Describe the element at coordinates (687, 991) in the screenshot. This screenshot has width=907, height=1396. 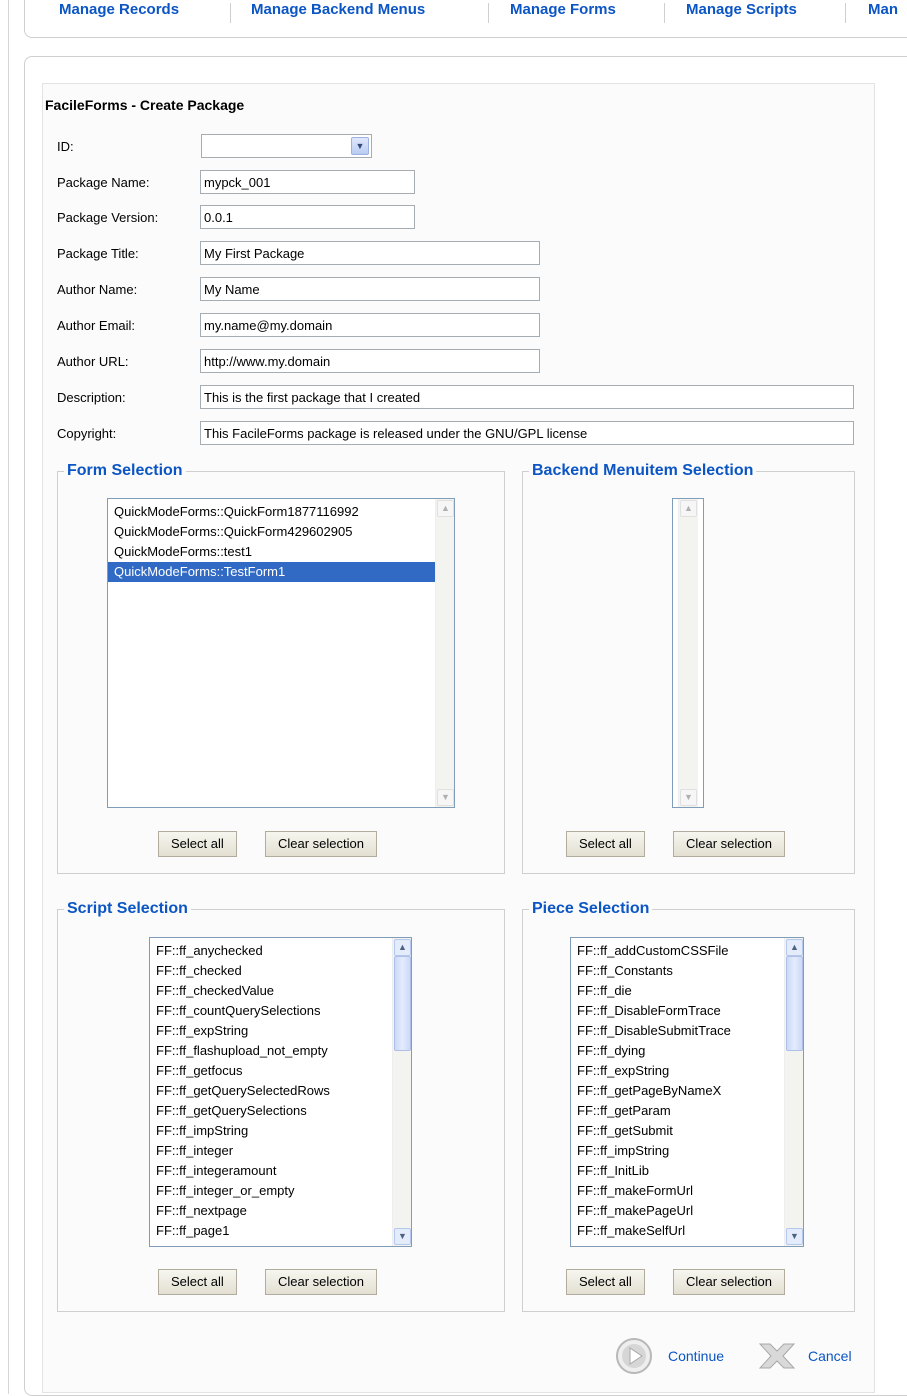
I see `list-item: FF::ff_die` at that location.